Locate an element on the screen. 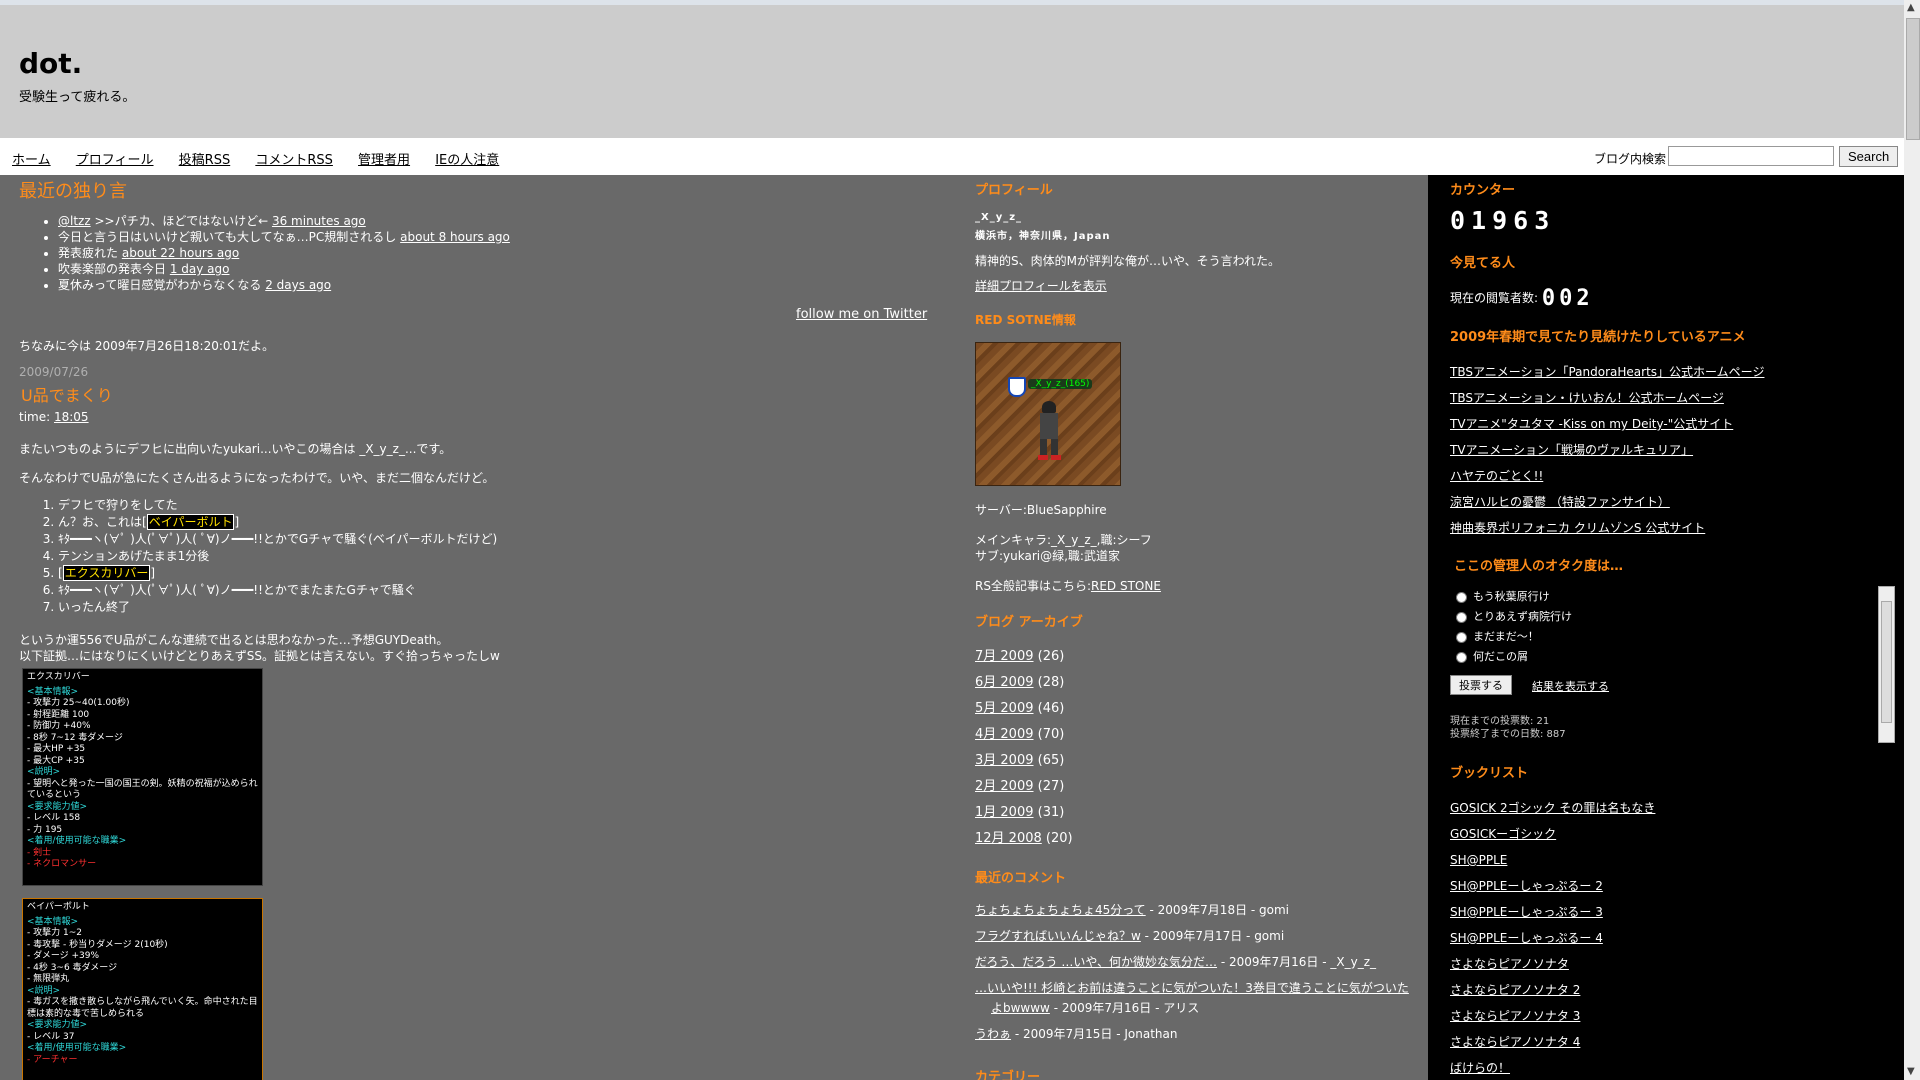  book-item: SH@PPLEーしゃっぷるー 3 is located at coordinates (1552, 912).